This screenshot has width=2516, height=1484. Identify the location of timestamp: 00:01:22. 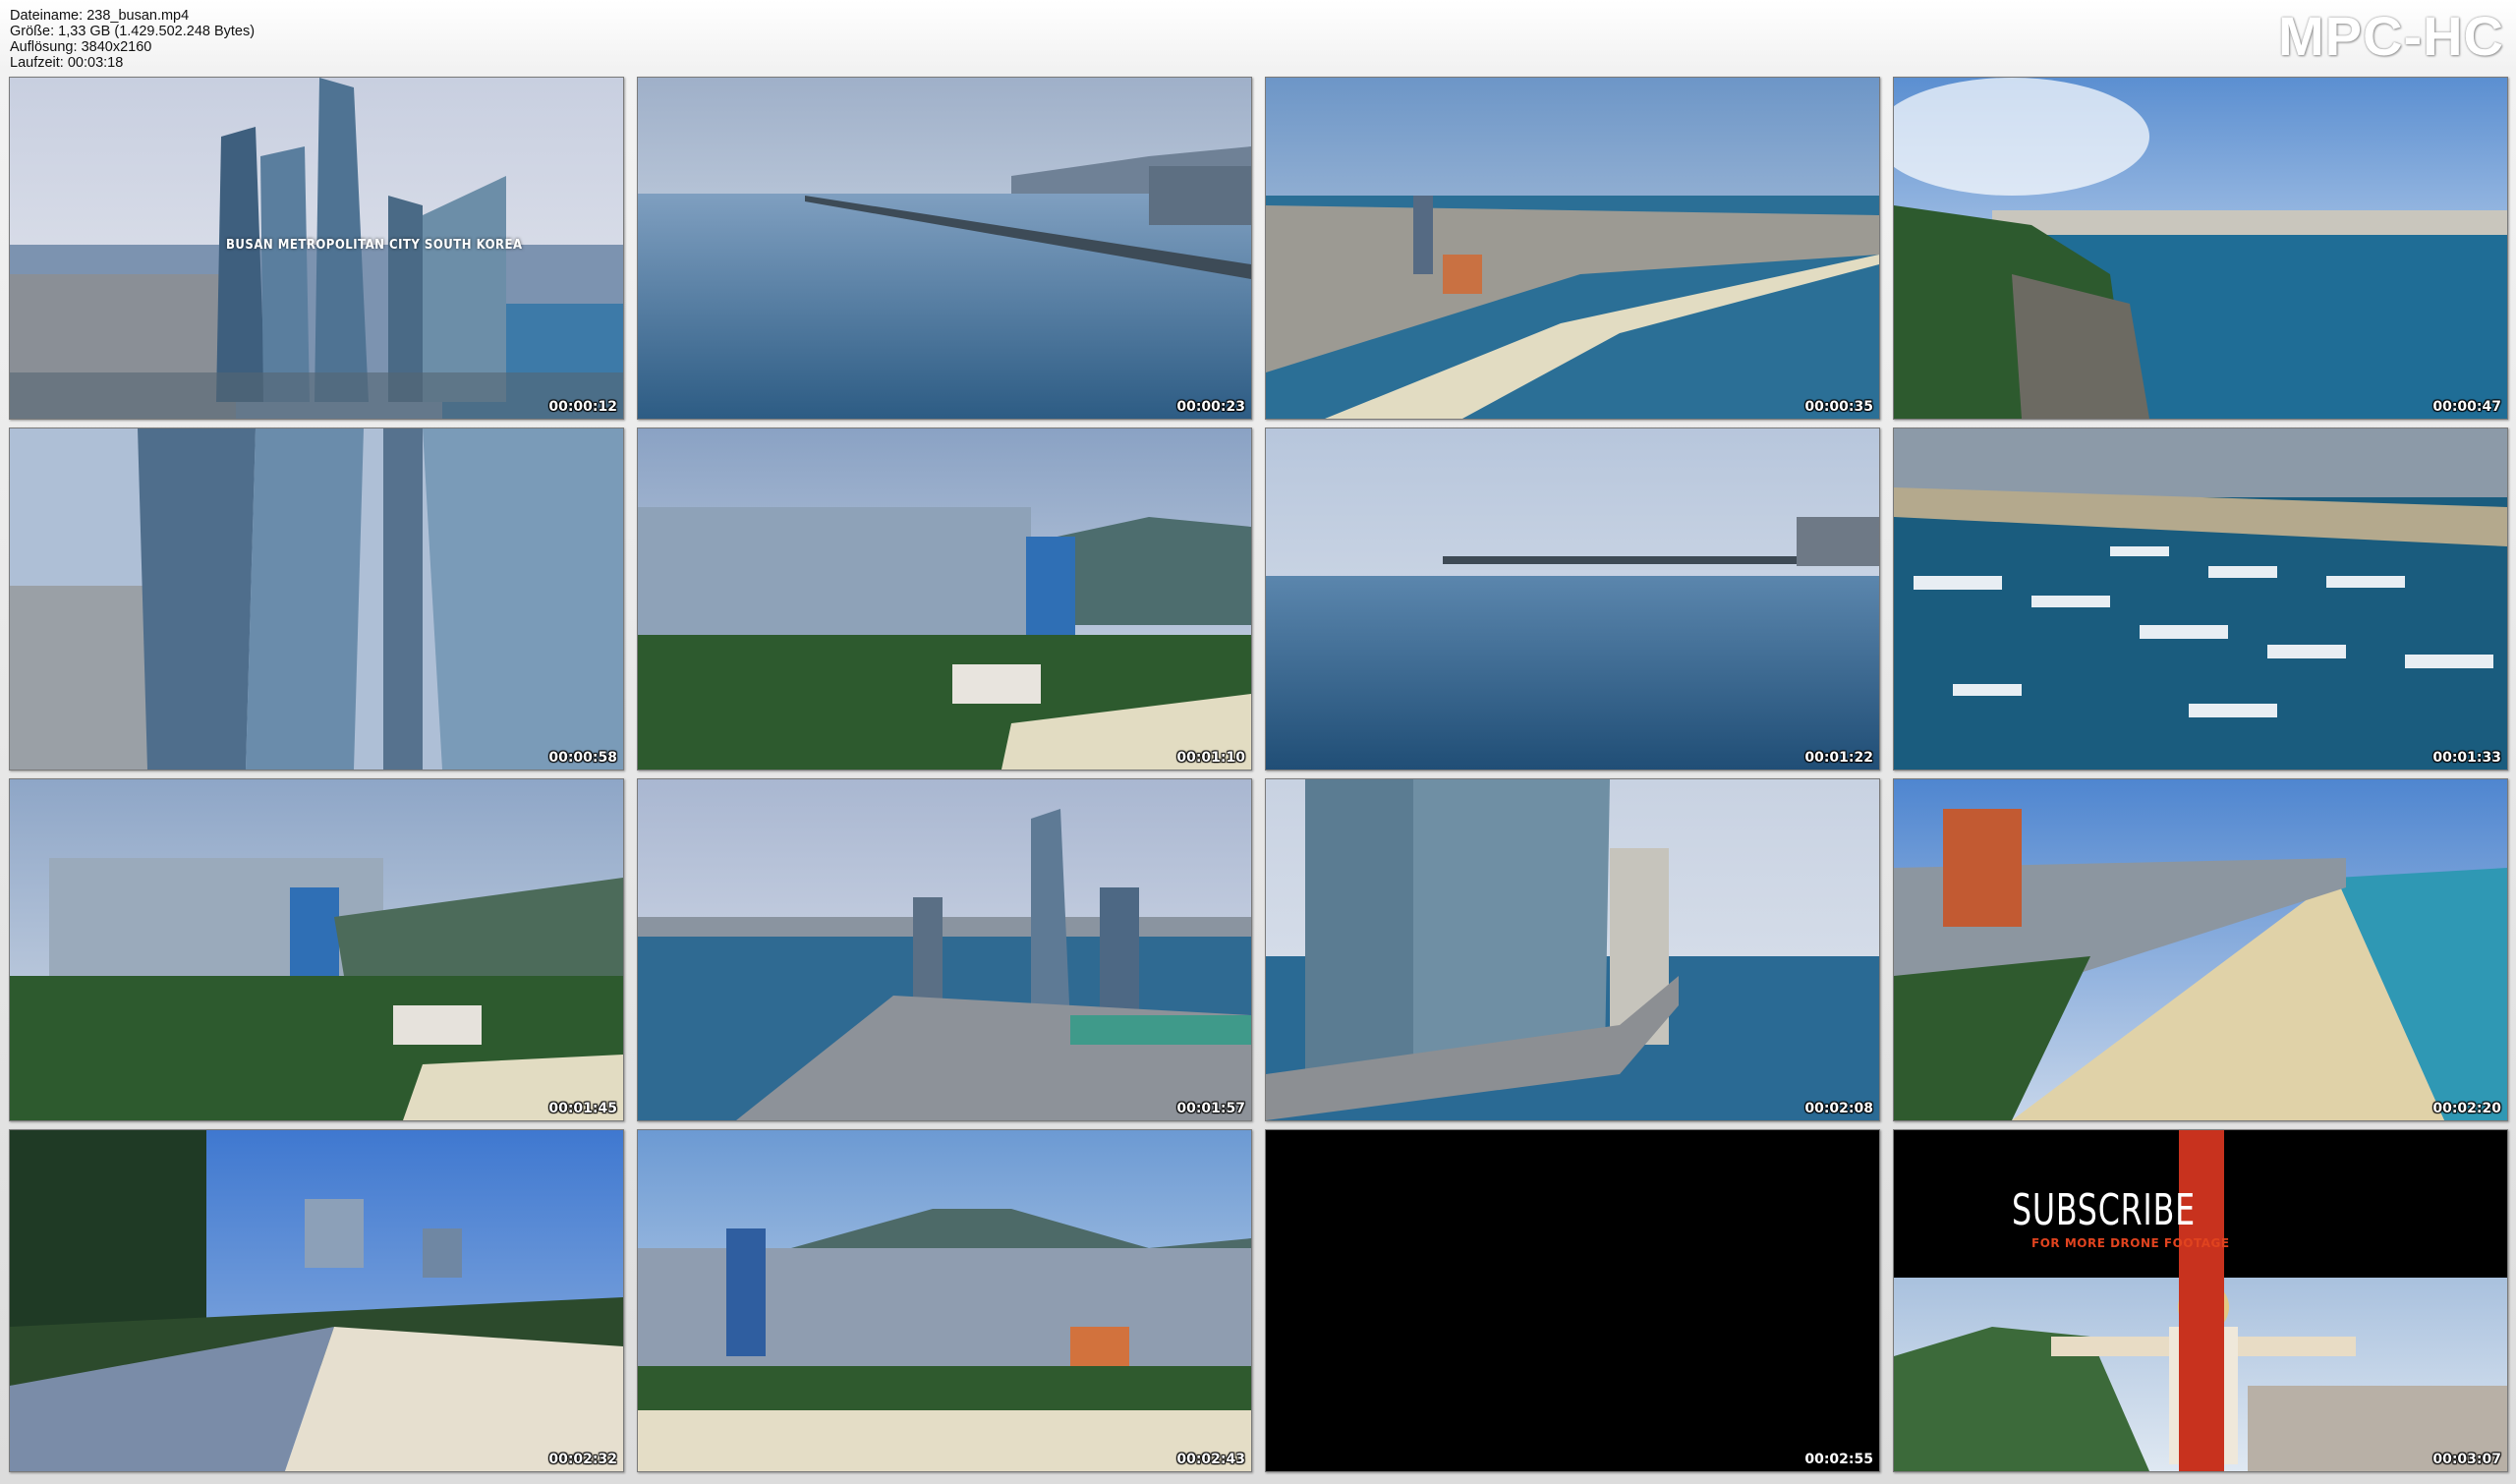
(1838, 758).